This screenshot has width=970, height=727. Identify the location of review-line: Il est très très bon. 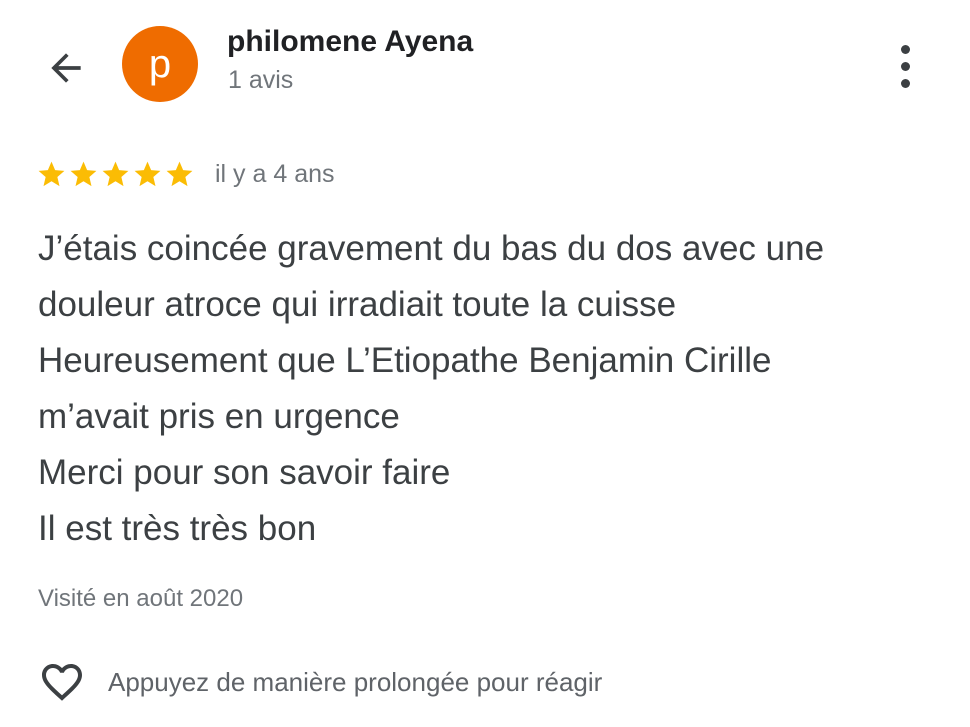
(177, 528).